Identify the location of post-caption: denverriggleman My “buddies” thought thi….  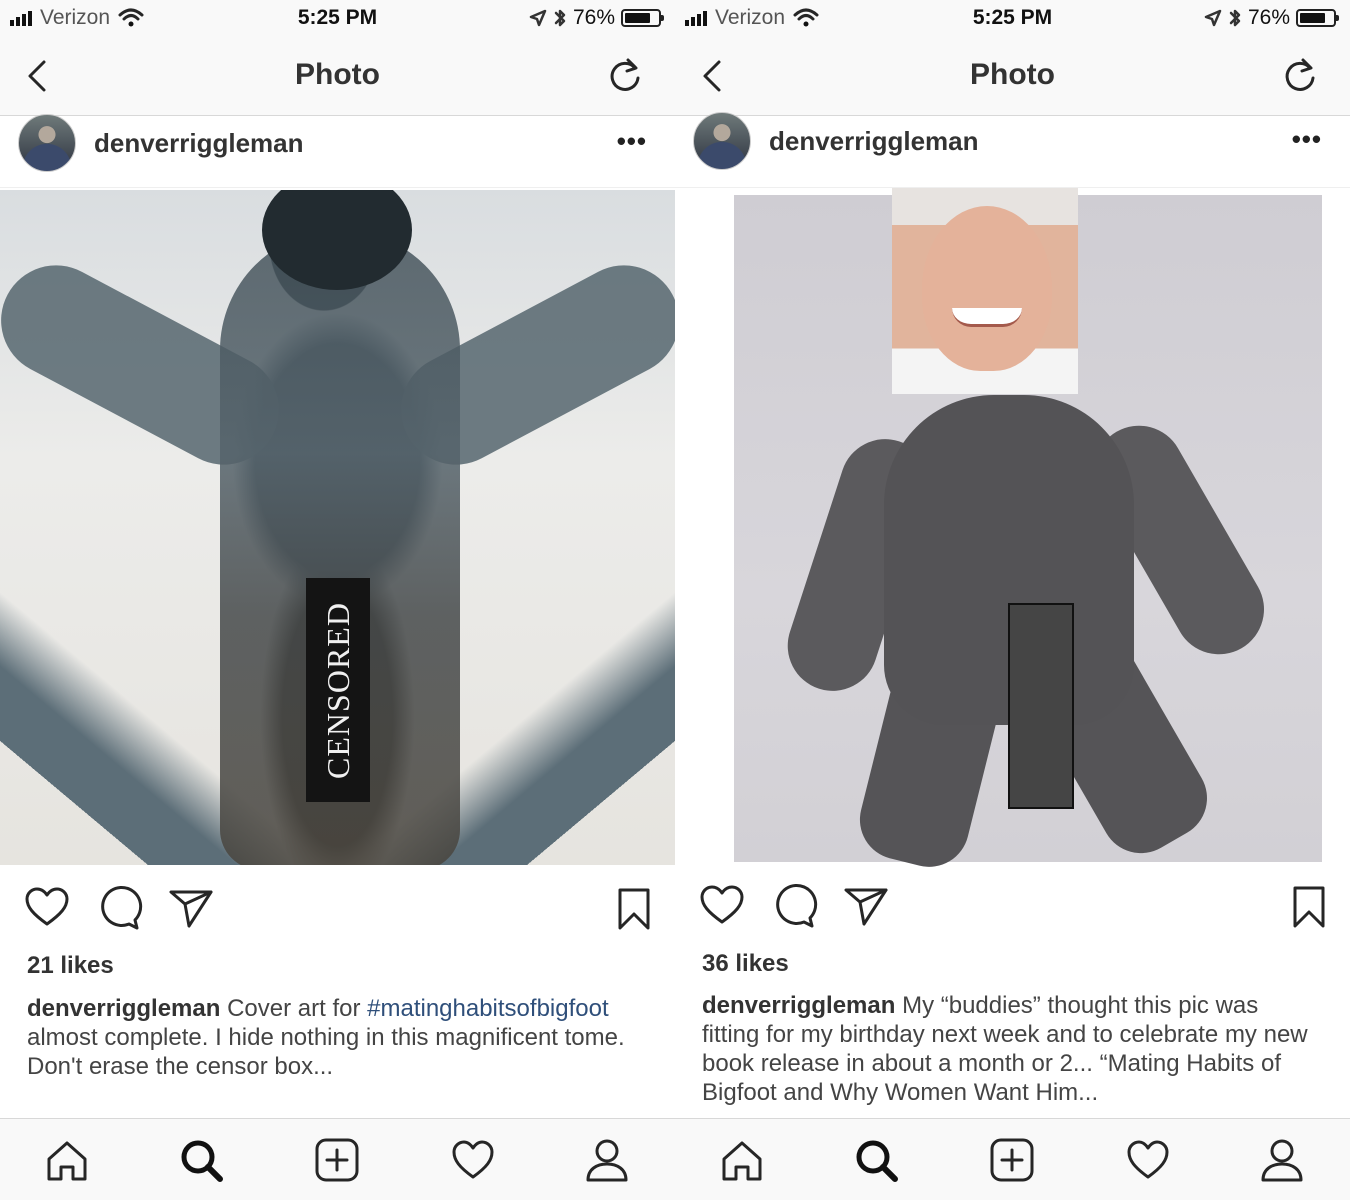
(1012, 1049).